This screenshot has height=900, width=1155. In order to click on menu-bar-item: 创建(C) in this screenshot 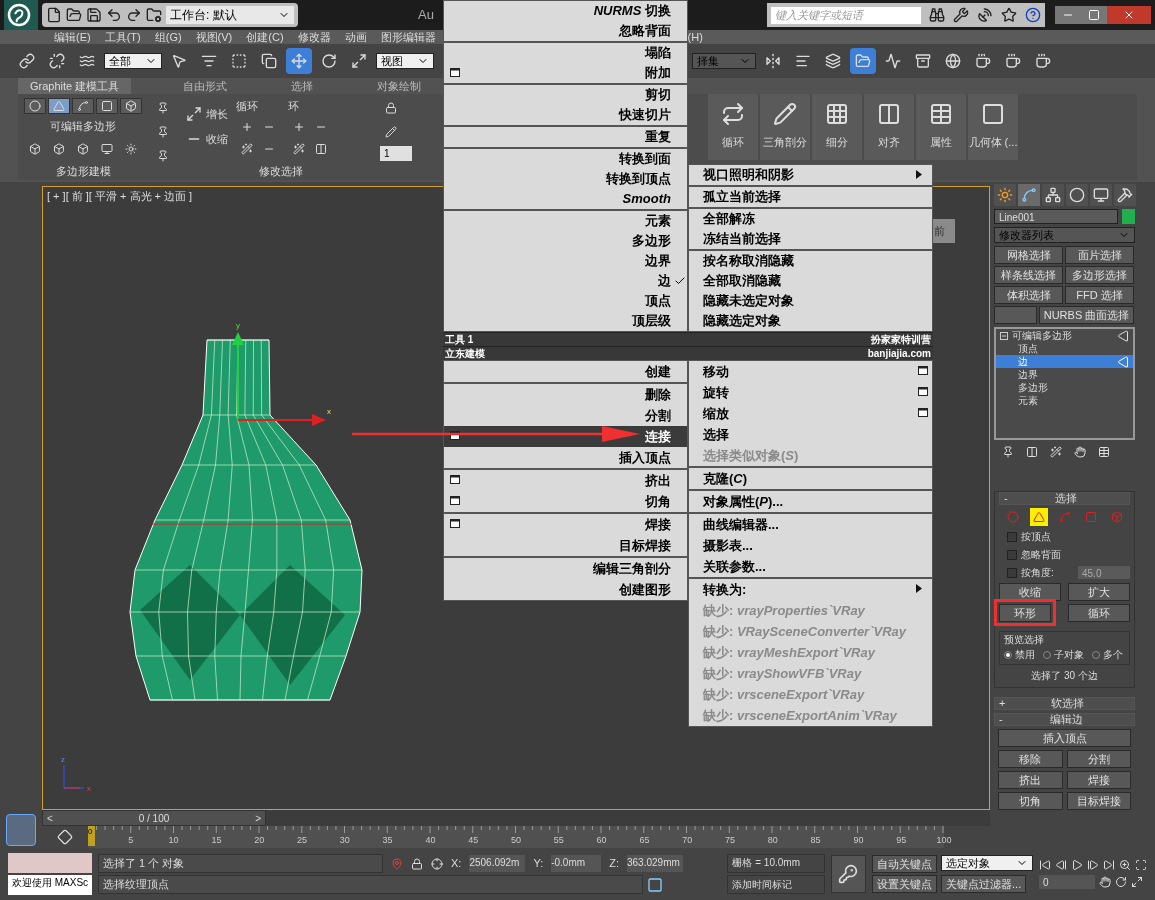, I will do `click(265, 37)`.